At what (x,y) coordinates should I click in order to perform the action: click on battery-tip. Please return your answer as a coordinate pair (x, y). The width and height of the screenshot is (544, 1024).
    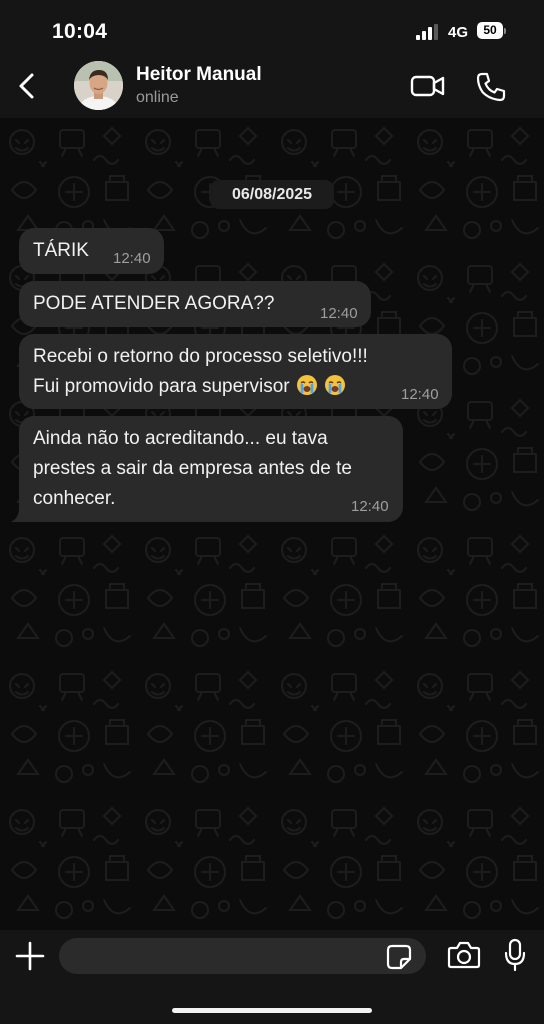
    Looking at the image, I should click on (505, 31).